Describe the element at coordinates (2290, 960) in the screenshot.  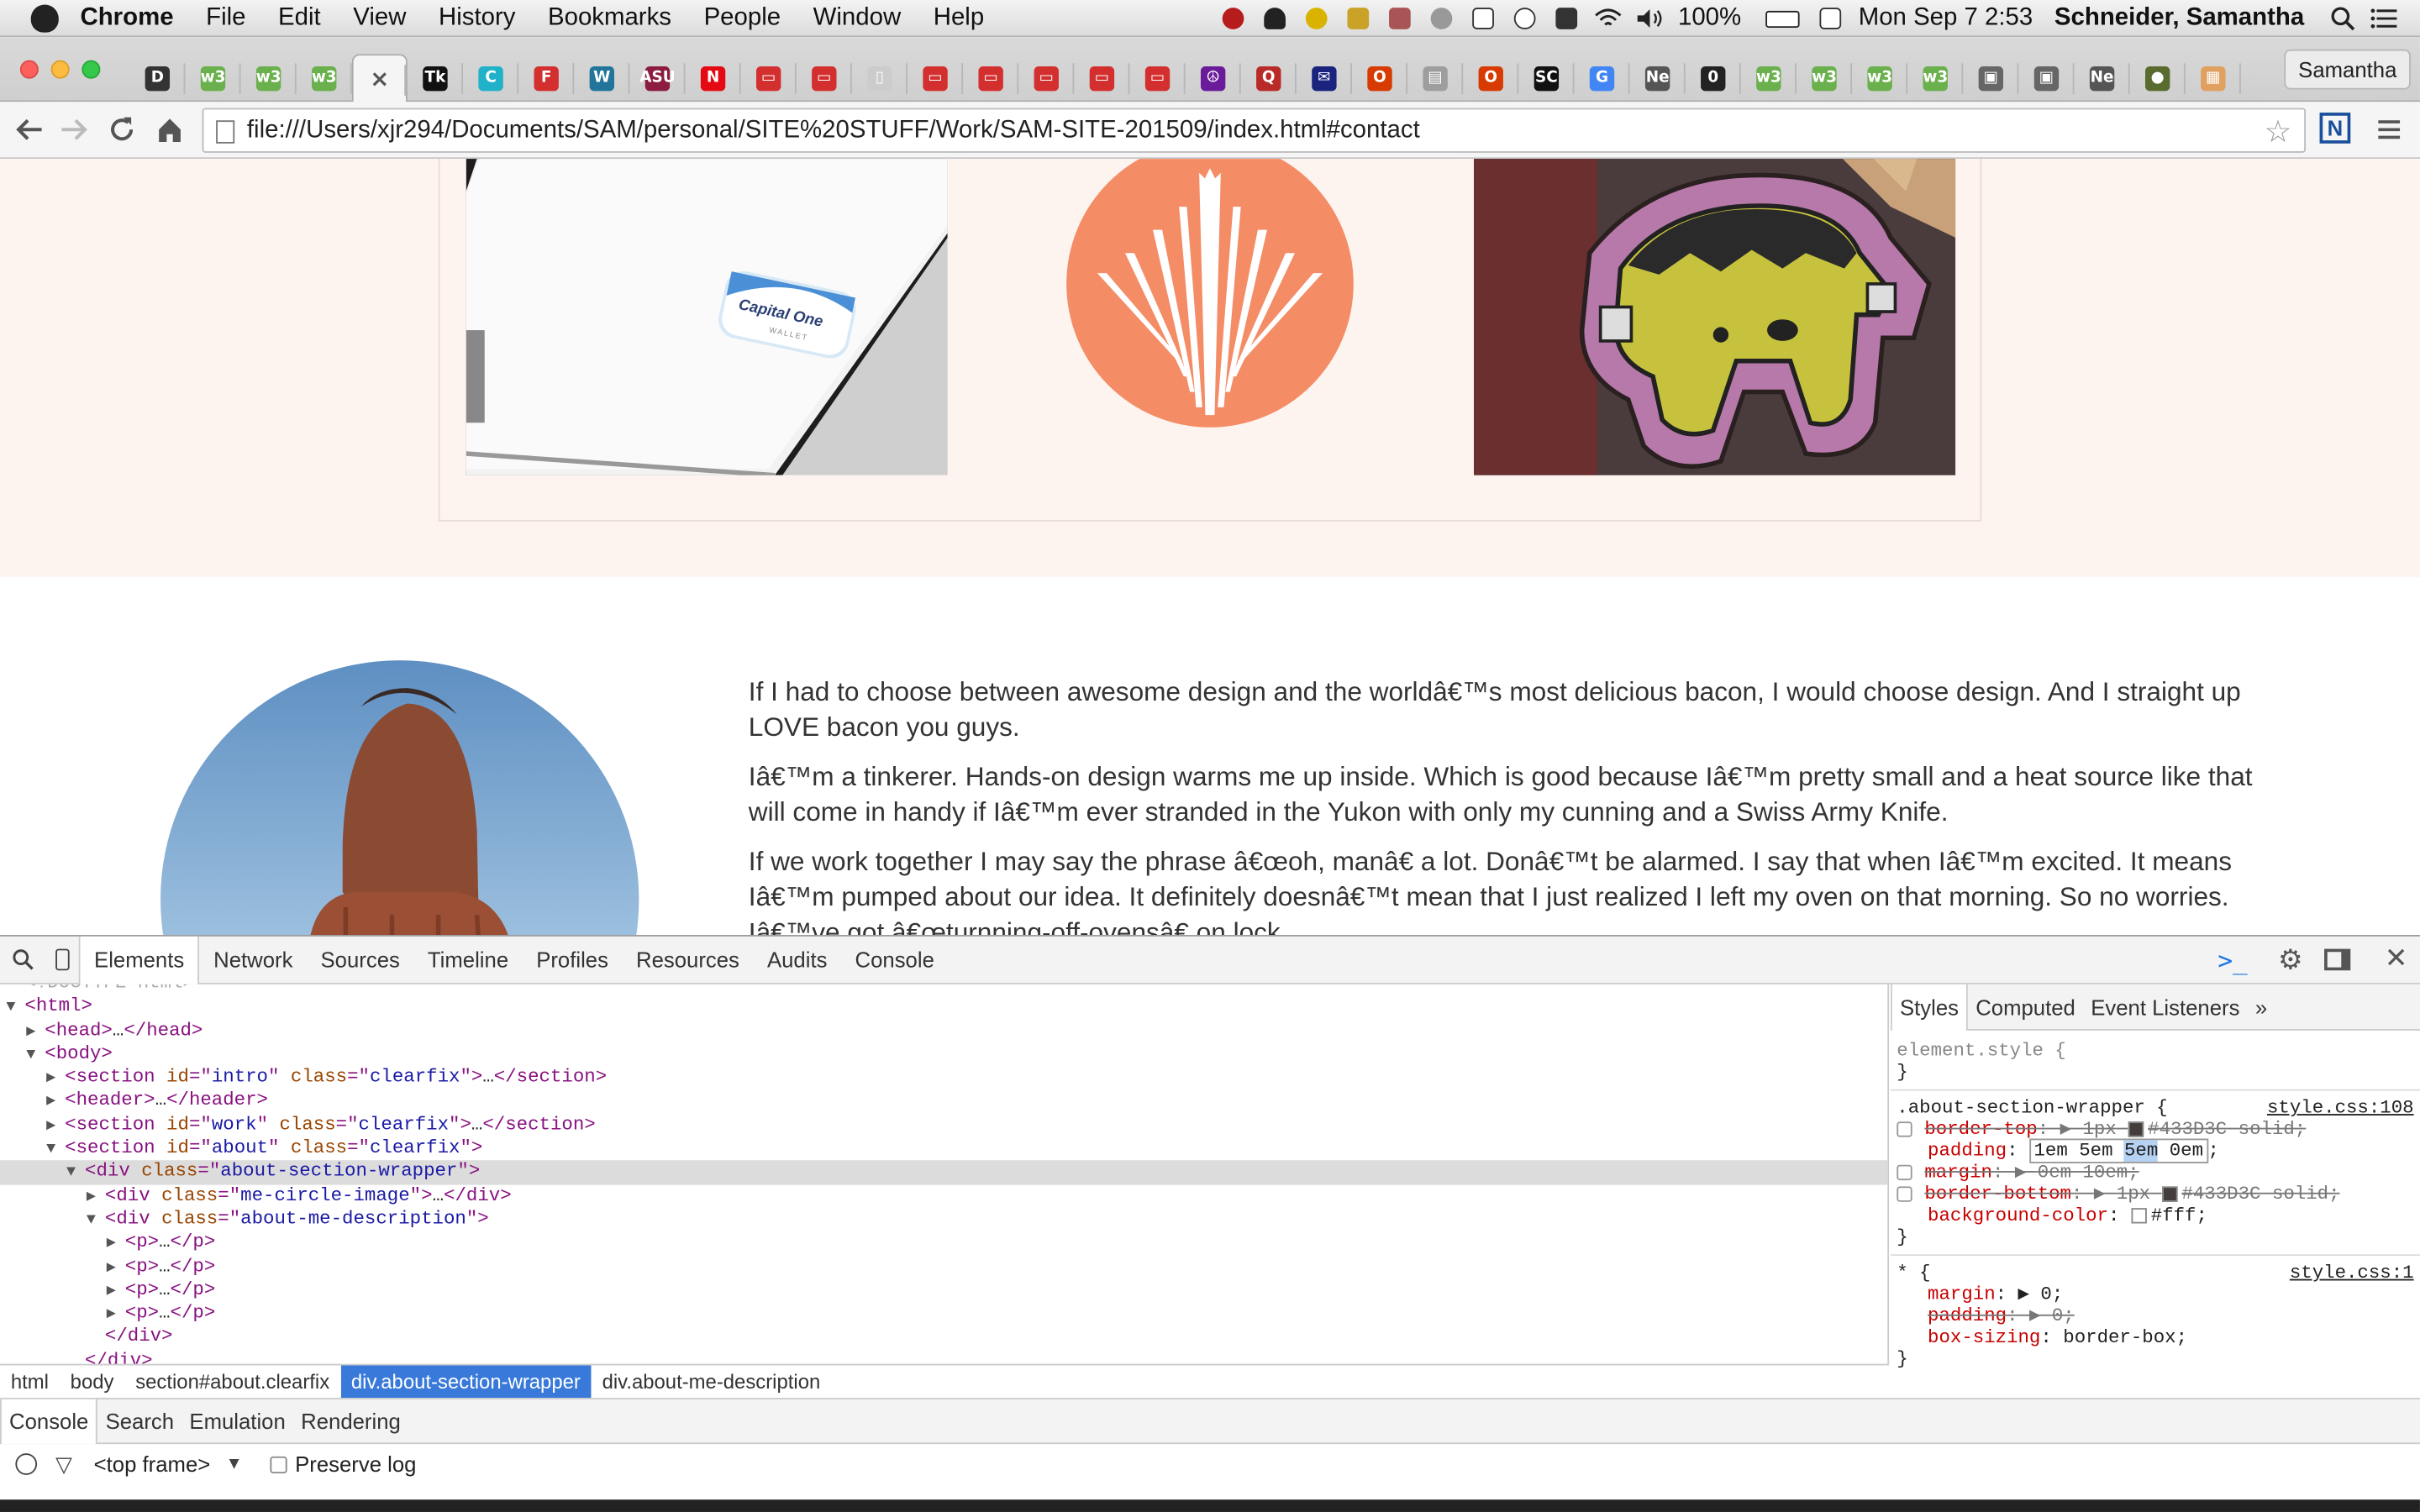
I see `settings-gear-icon: ⚙` at that location.